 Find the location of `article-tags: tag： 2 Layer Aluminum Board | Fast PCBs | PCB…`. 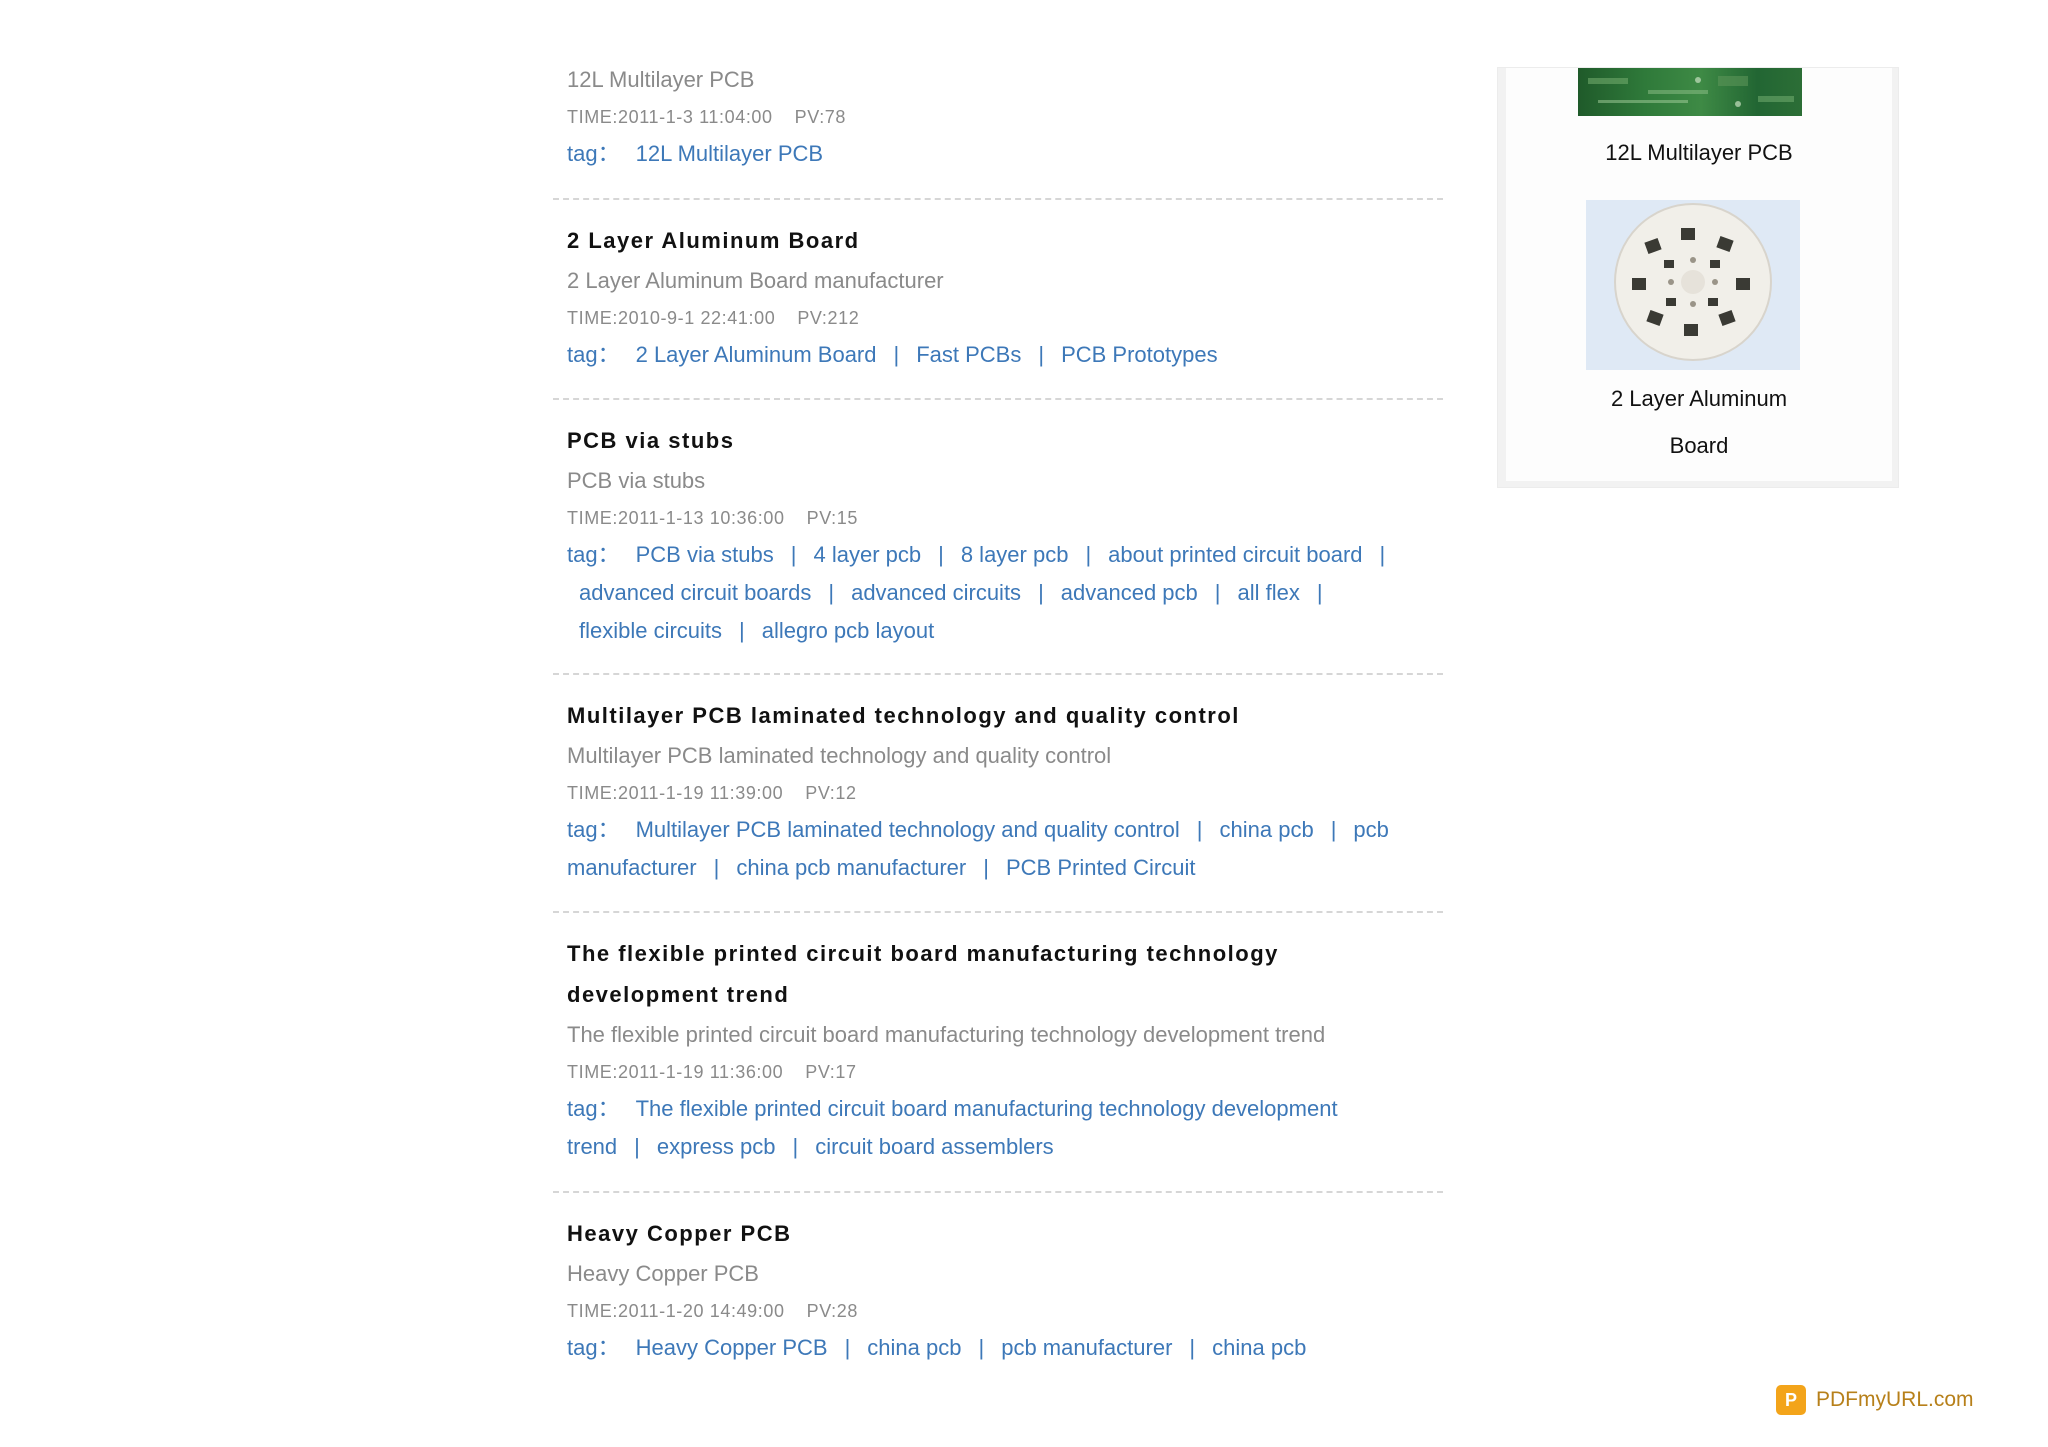

article-tags: tag： 2 Layer Aluminum Board | Fast PCBs | PCB… is located at coordinates (998, 355).